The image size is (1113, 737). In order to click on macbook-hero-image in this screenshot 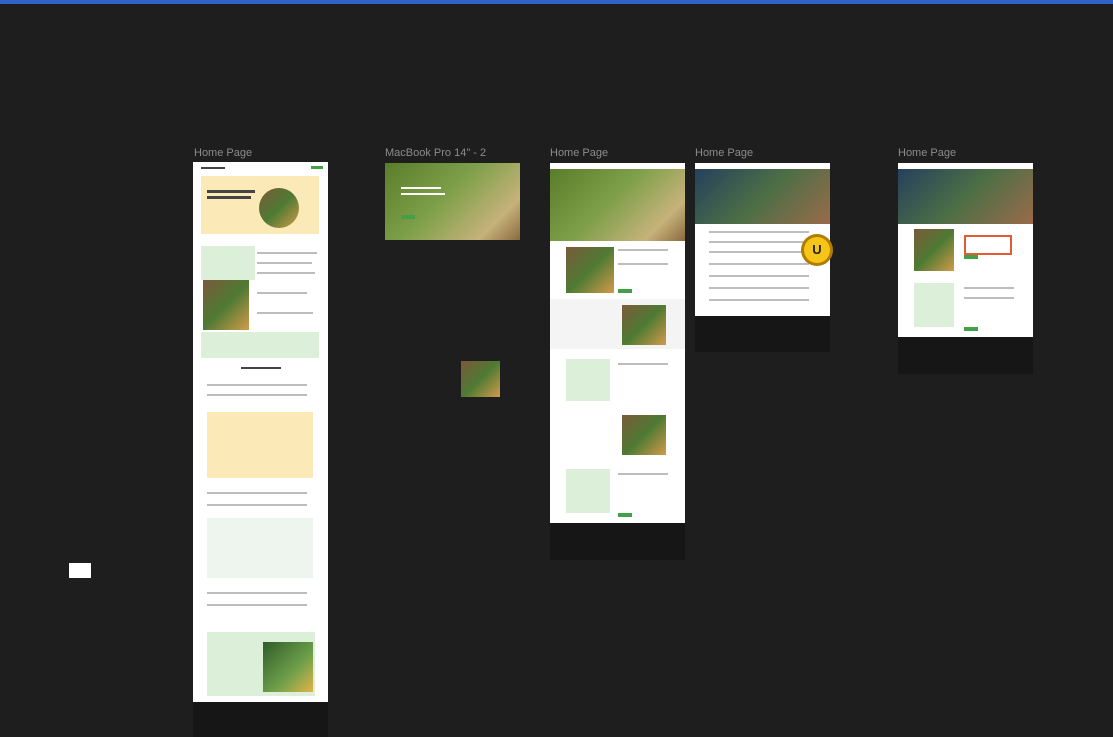, I will do `click(452, 201)`.